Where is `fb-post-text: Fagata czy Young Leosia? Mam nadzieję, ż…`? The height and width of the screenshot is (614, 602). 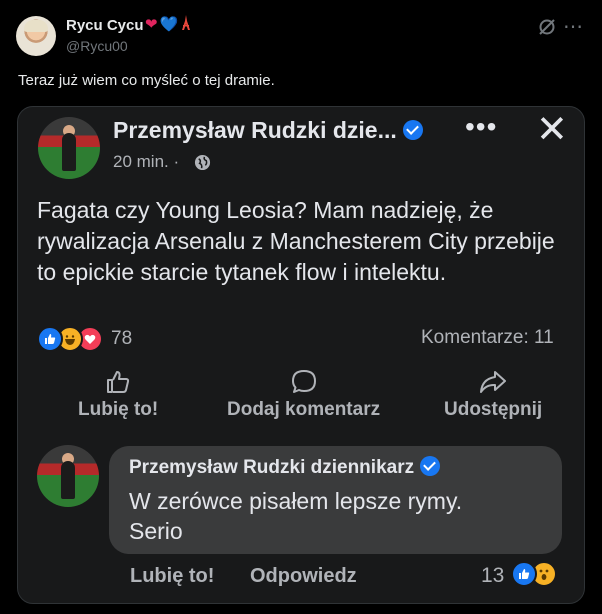 fb-post-text: Fagata czy Young Leosia? Mam nadzieję, ż… is located at coordinates (296, 241).